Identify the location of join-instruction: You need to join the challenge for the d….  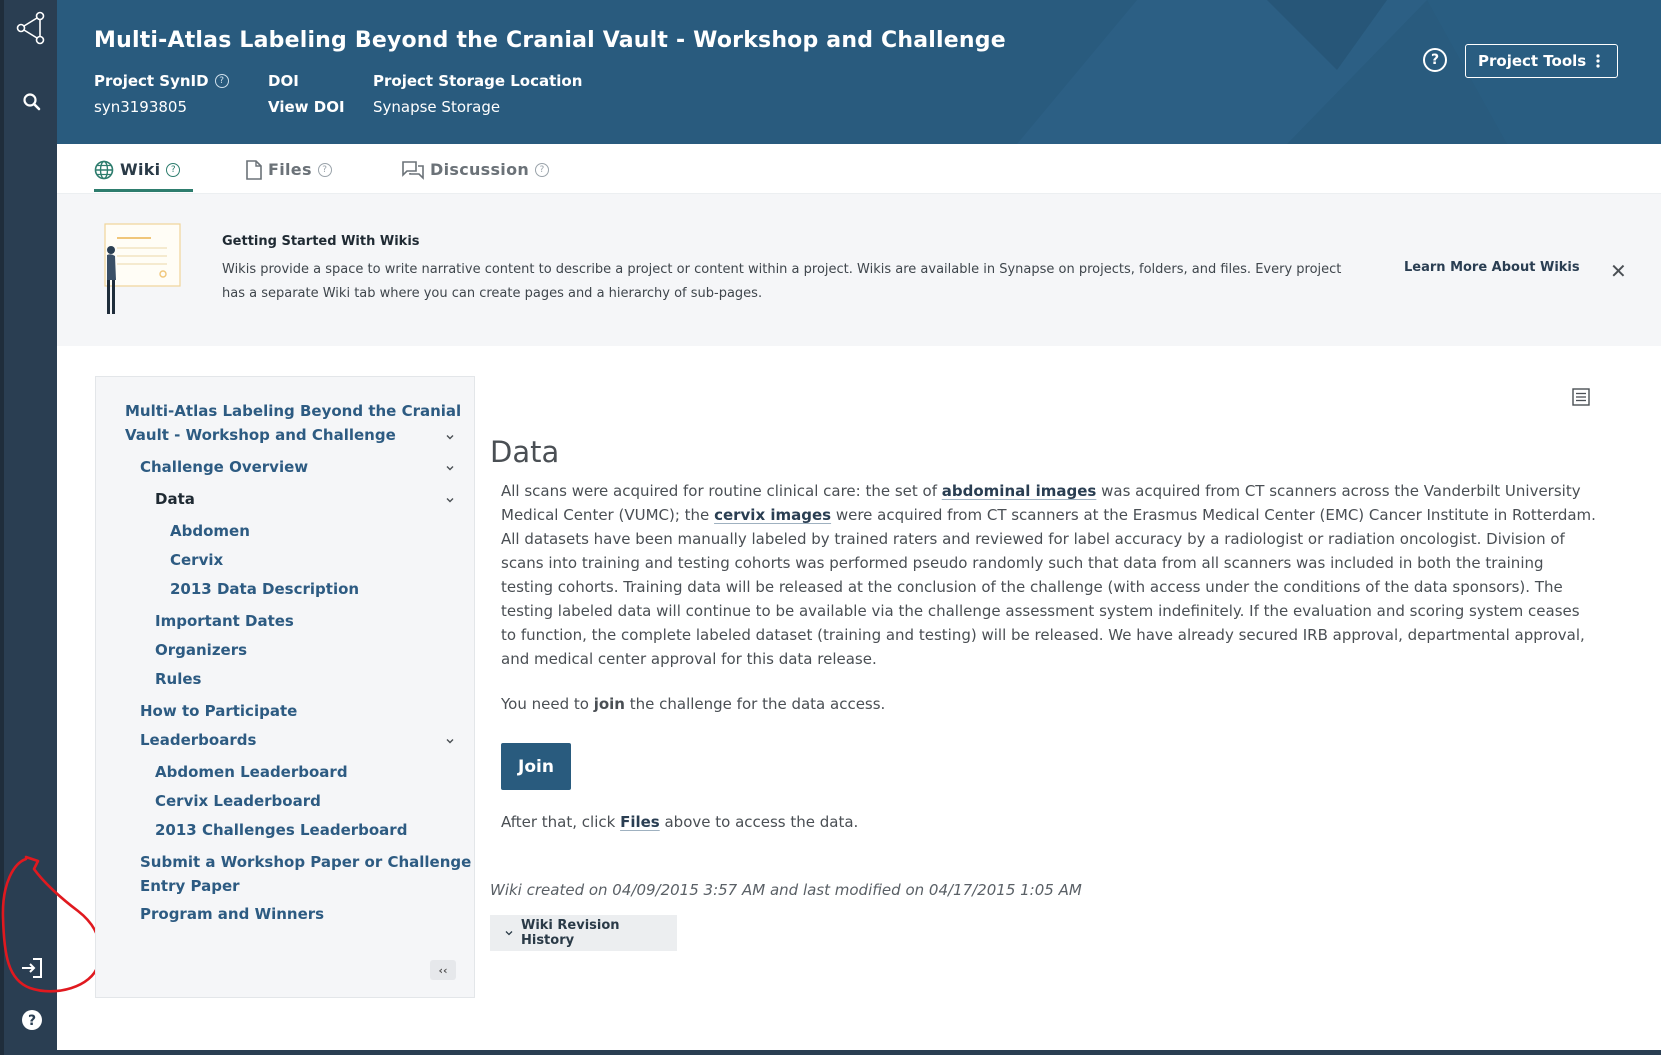
(693, 704).